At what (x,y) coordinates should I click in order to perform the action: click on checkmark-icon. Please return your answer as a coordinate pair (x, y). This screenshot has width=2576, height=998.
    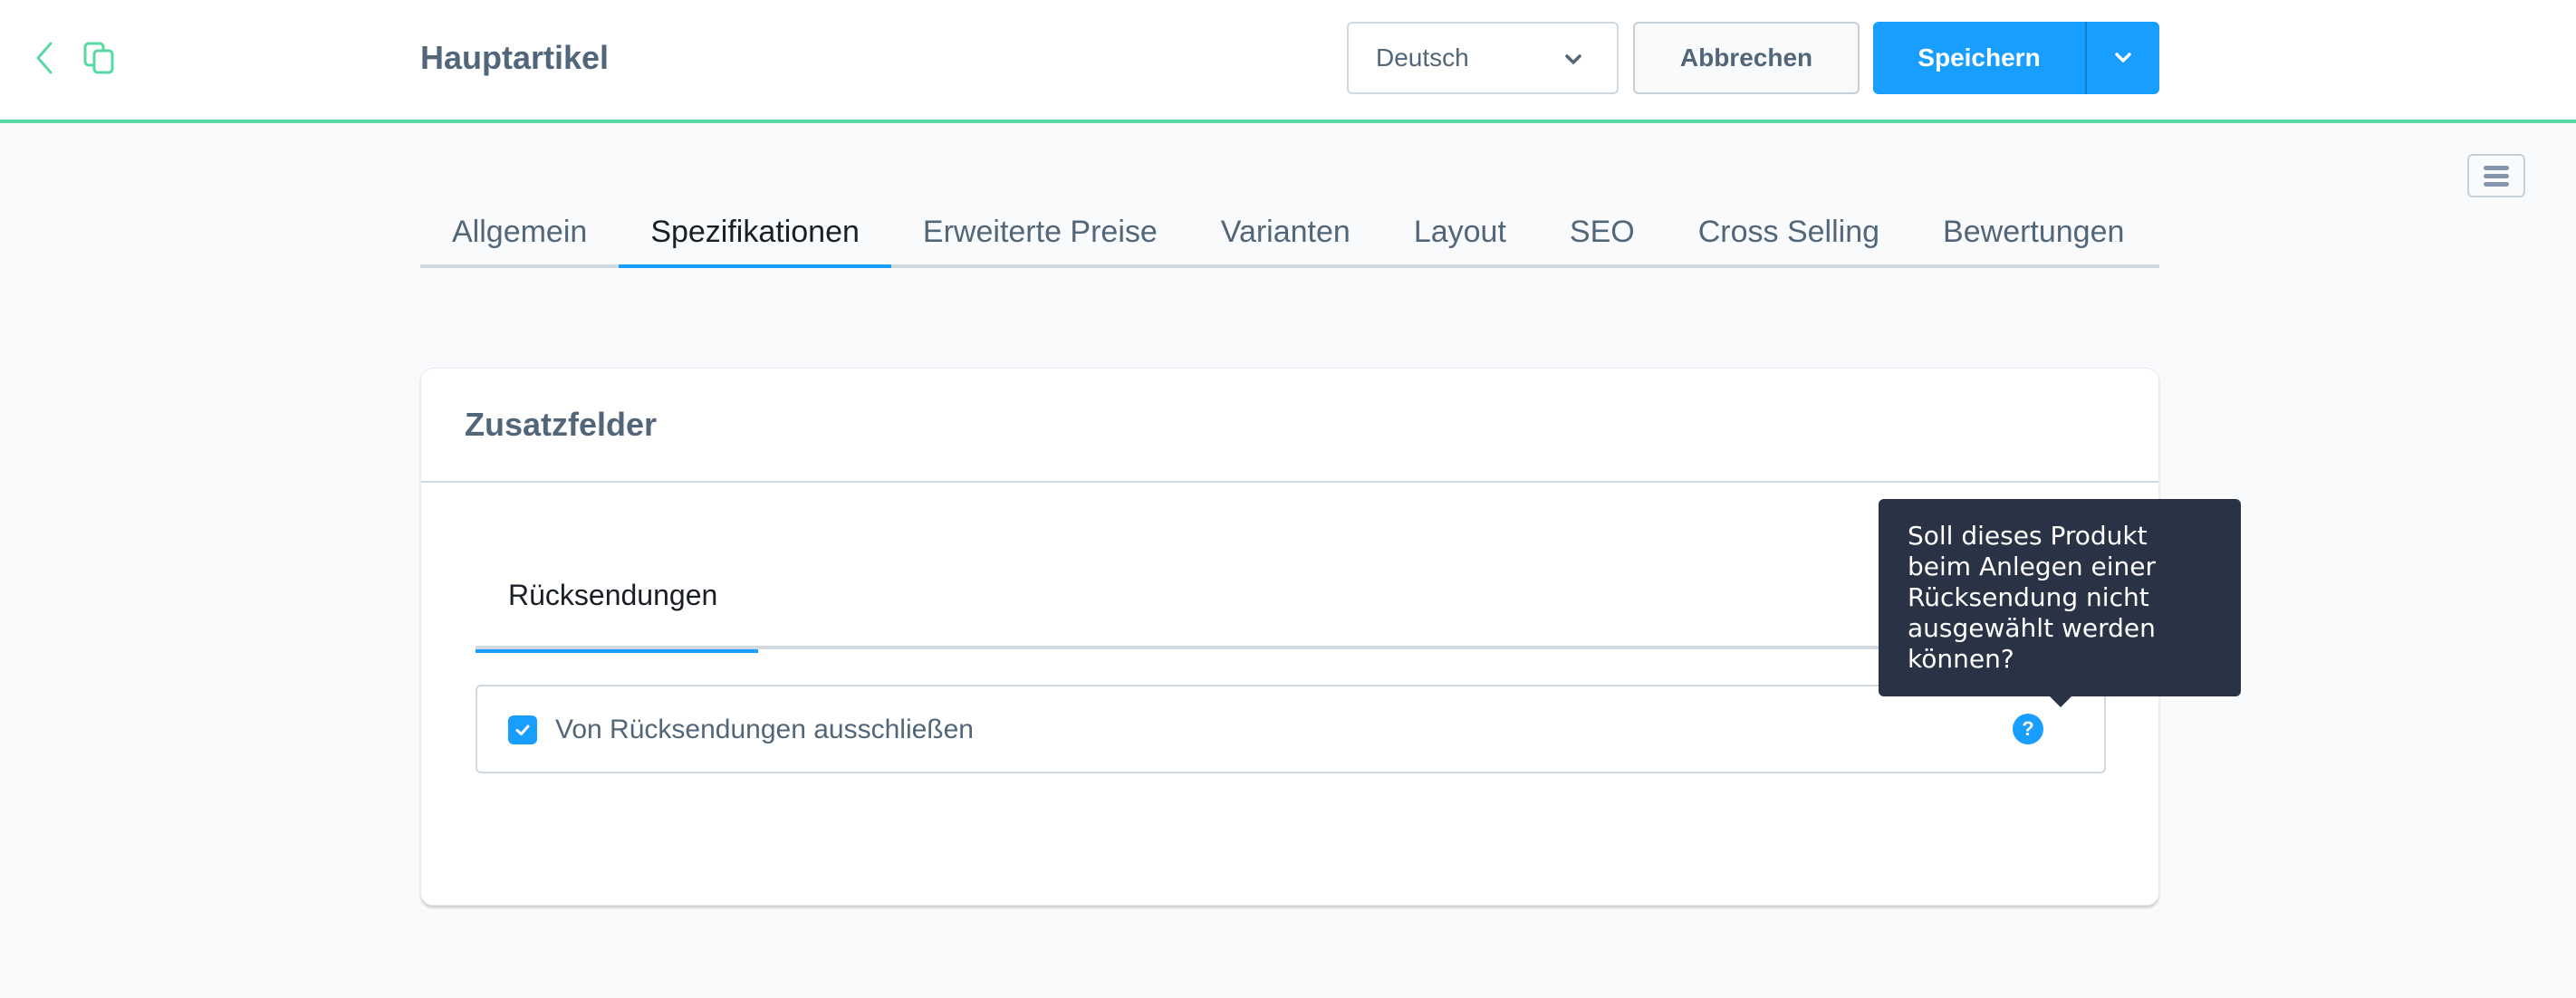
    Looking at the image, I should click on (522, 730).